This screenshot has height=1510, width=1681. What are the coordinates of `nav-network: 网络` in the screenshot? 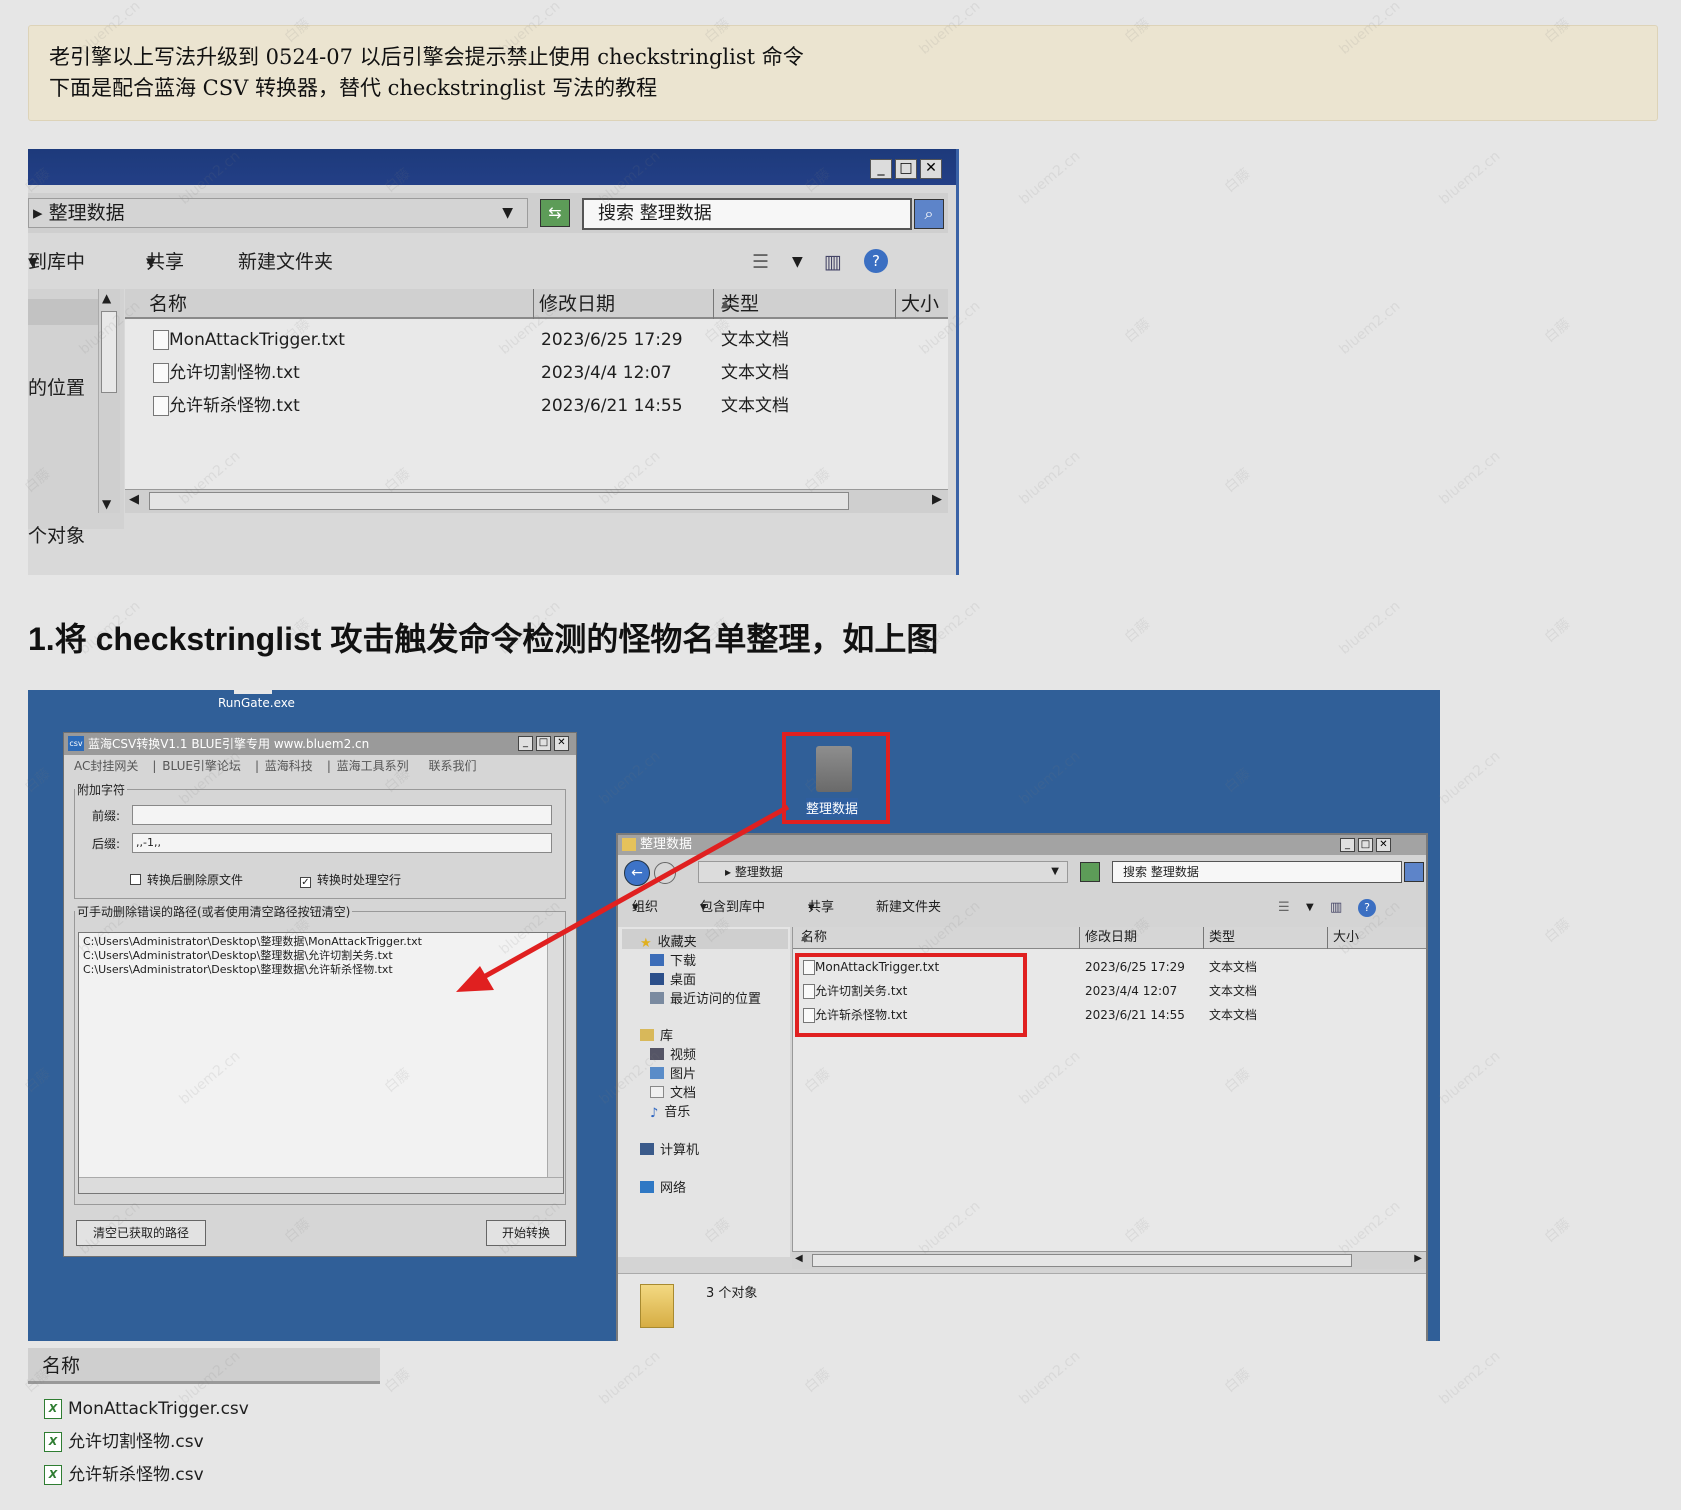 It's located at (663, 1186).